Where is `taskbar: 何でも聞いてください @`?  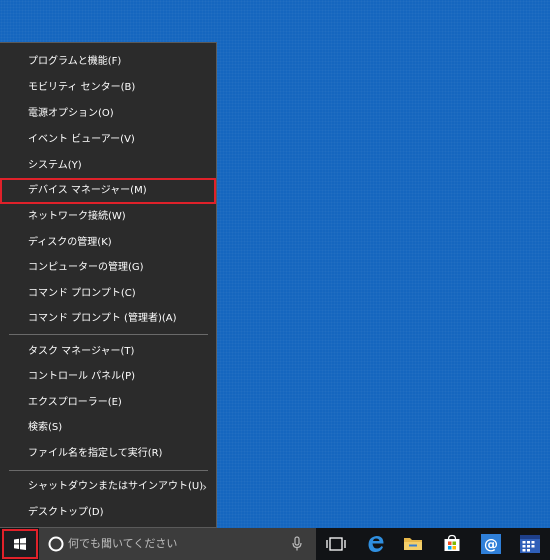
taskbar: 何でも聞いてください @ is located at coordinates (275, 544).